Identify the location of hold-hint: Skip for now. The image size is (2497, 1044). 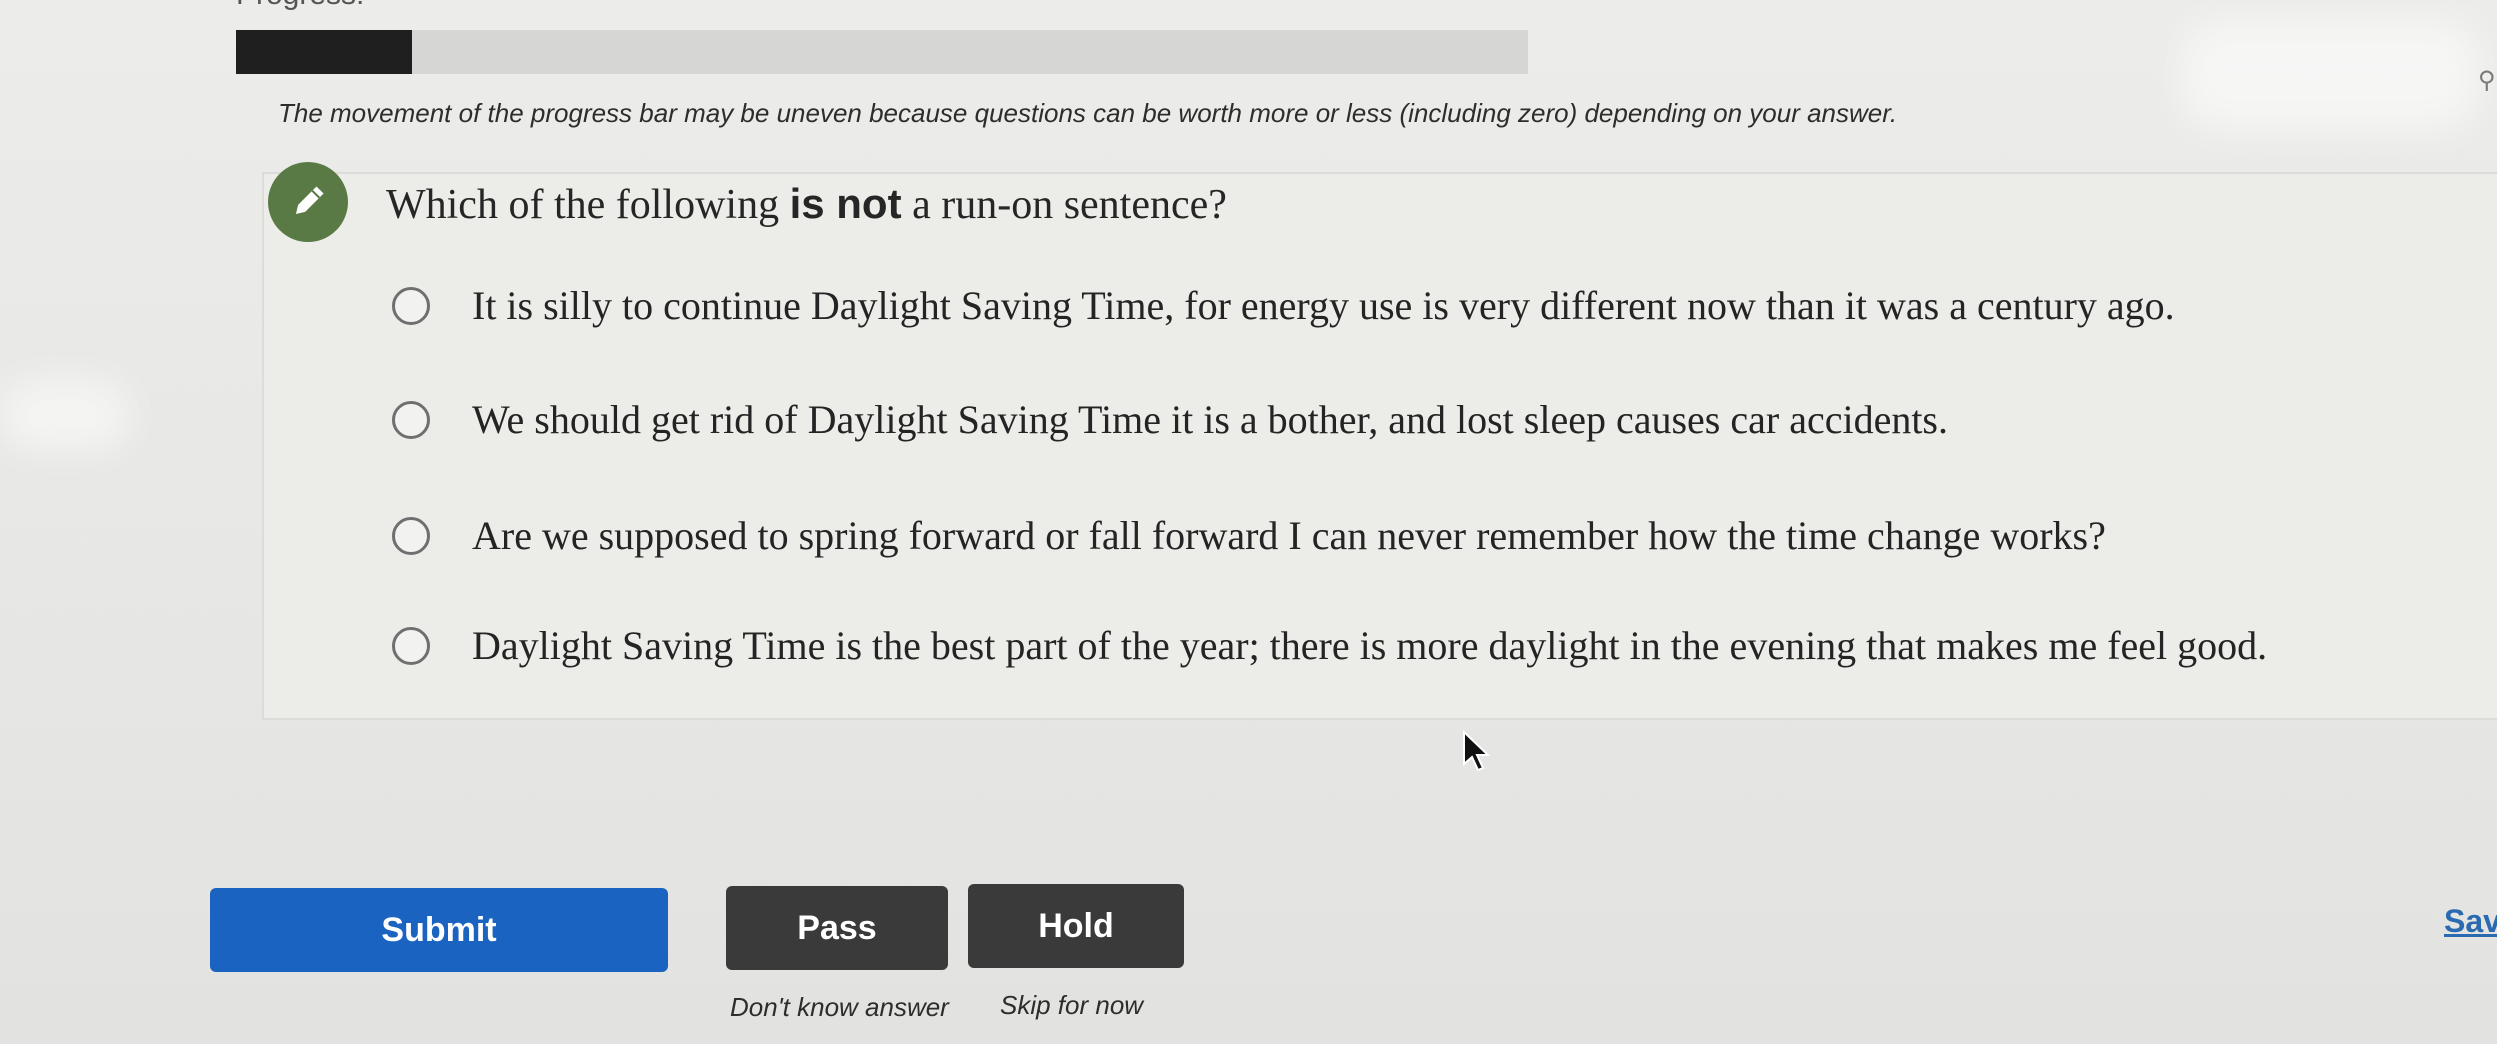
(1072, 1005).